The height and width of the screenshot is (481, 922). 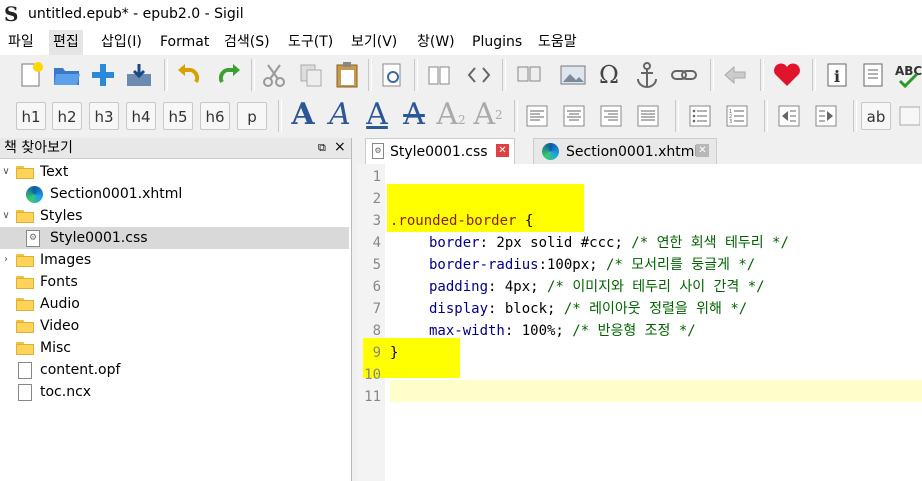 I want to click on book-view-icon, so click(x=439, y=75).